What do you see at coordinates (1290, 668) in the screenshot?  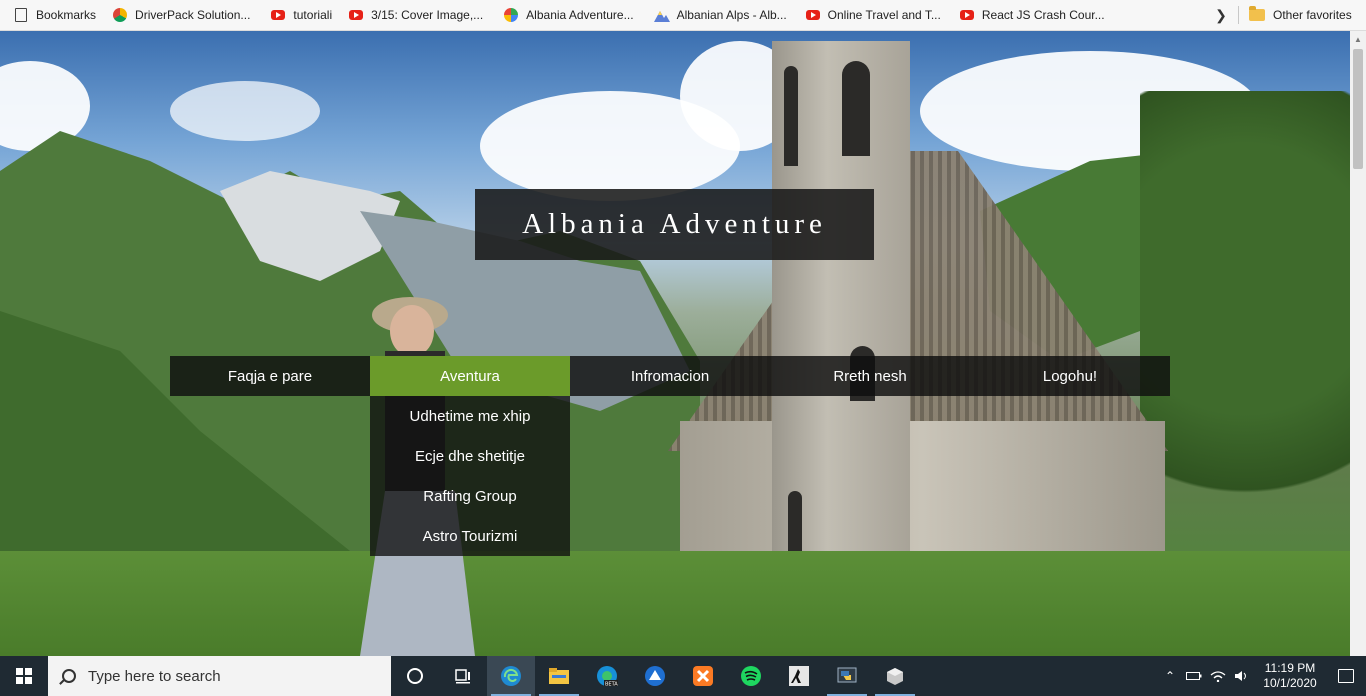 I see `clock-time: 11:19 PM` at bounding box center [1290, 668].